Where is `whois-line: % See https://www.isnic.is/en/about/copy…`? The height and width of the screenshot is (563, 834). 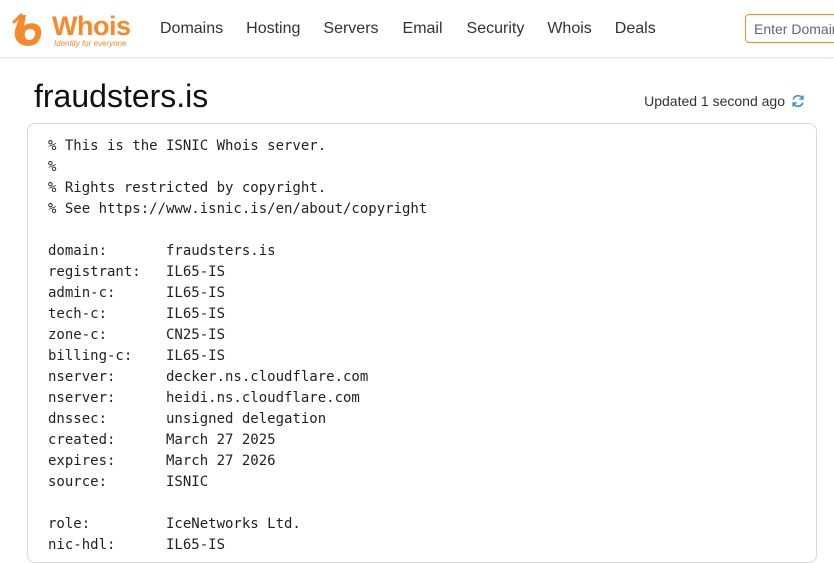 whois-line: % See https://www.isnic.is/en/about/copy… is located at coordinates (238, 209).